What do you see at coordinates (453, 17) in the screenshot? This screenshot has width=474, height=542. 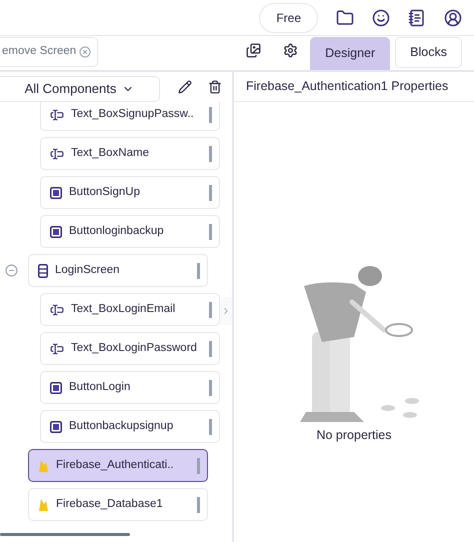 I see `user-icon` at bounding box center [453, 17].